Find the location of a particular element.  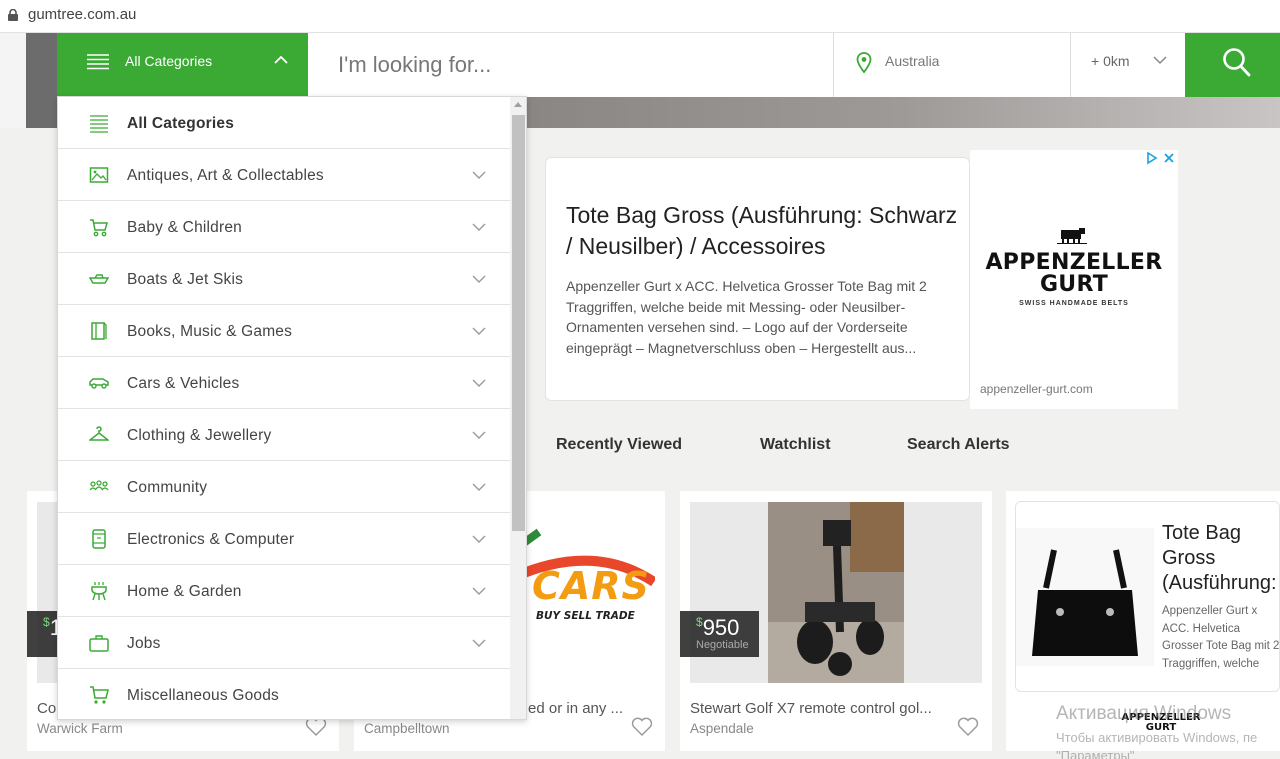

price-tag: $950 Negotiable is located at coordinates (719, 634).